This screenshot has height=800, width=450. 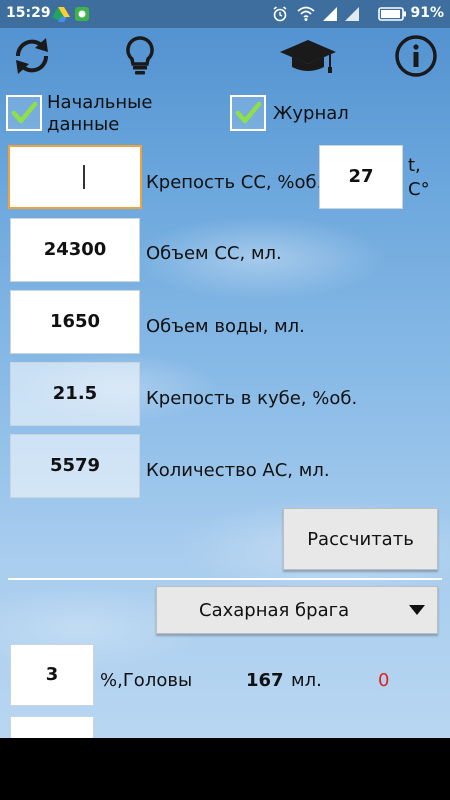 What do you see at coordinates (83, 124) in the screenshot?
I see `initial-data-label-line2: данные` at bounding box center [83, 124].